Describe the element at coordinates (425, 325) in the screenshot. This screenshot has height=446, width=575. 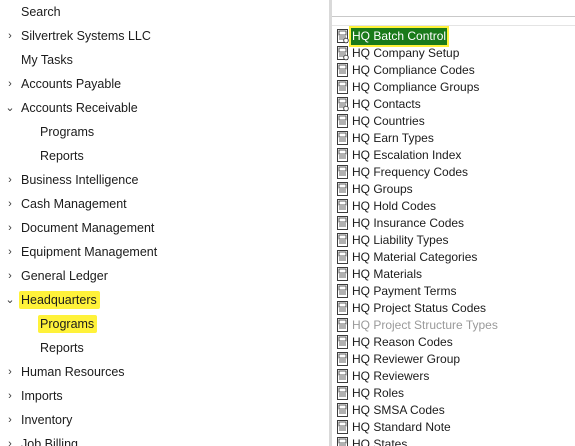
I see `program-item-label: HQ Project Structure Types` at that location.